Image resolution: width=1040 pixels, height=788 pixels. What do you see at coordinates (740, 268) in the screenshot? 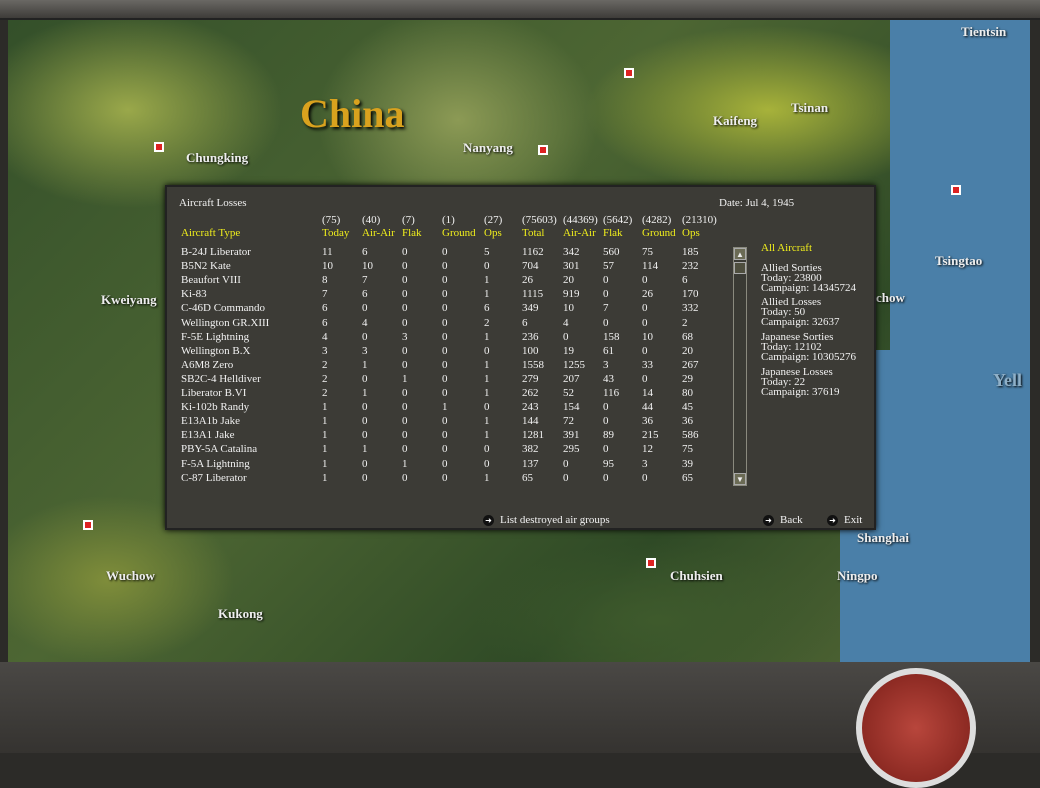
I see `scroll-thumb` at bounding box center [740, 268].